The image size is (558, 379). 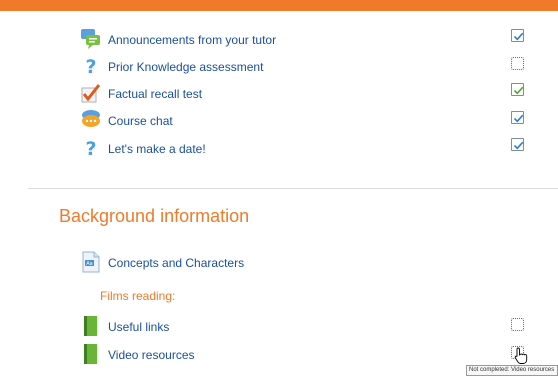 What do you see at coordinates (154, 216) in the screenshot?
I see `section-title: Background information` at bounding box center [154, 216].